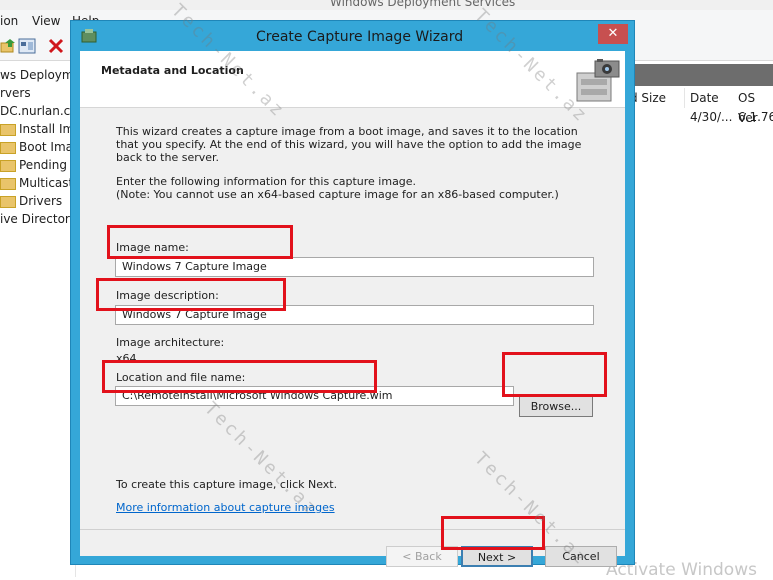 Image resolution: width=773 pixels, height=580 pixels. What do you see at coordinates (354, 315) in the screenshot?
I see `image-description-field: Windows 7 Capture Image` at bounding box center [354, 315].